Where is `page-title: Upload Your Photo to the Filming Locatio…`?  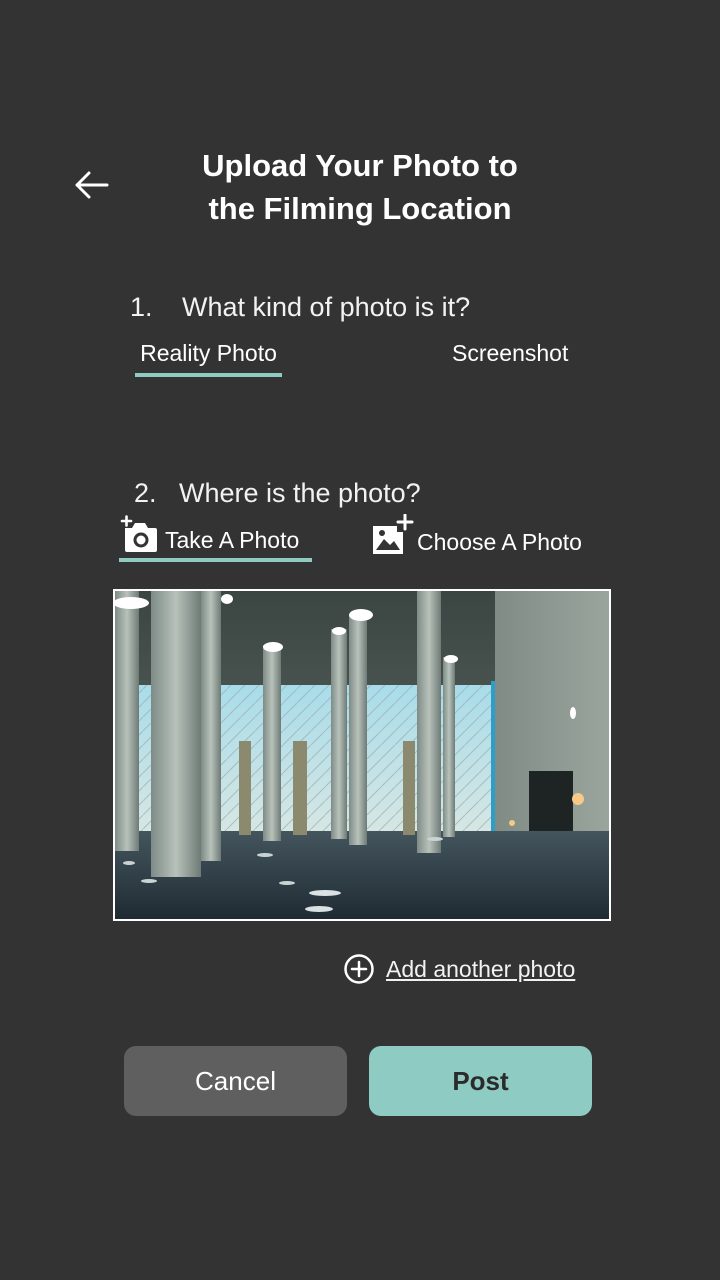 page-title: Upload Your Photo to the Filming Locatio… is located at coordinates (360, 187).